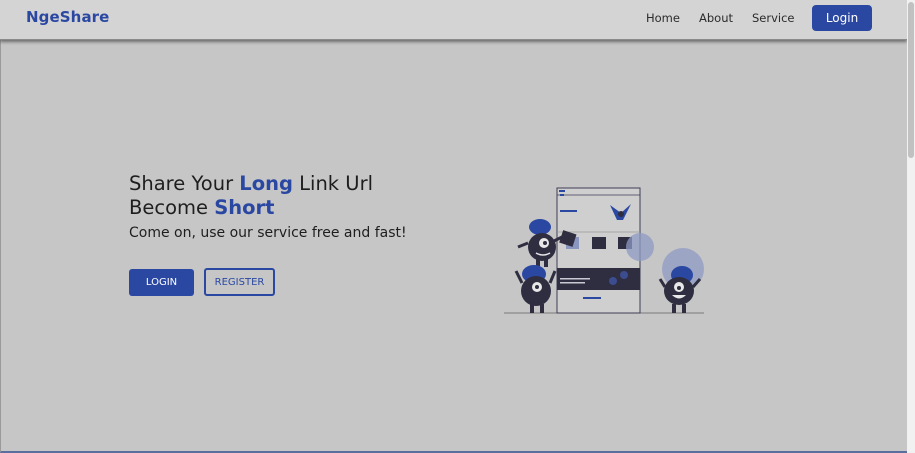 This screenshot has height=453, width=915. I want to click on hero-subtitle: Come on, use our service free and fast!, so click(268, 233).